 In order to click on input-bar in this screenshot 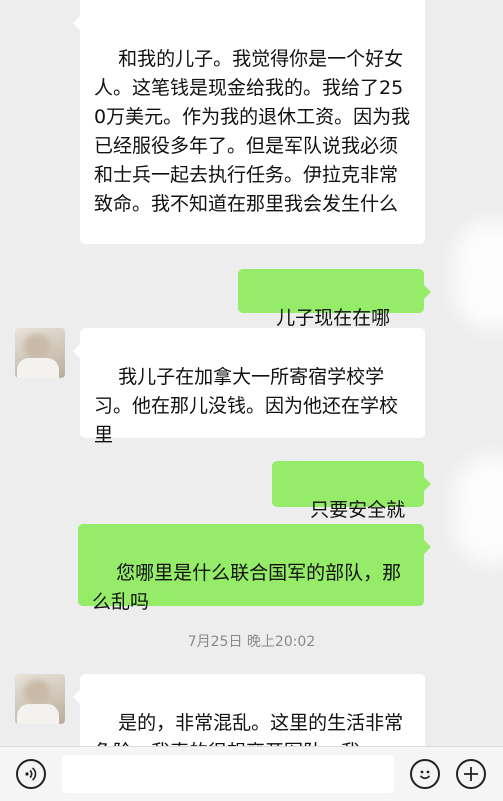, I will do `click(251, 773)`.